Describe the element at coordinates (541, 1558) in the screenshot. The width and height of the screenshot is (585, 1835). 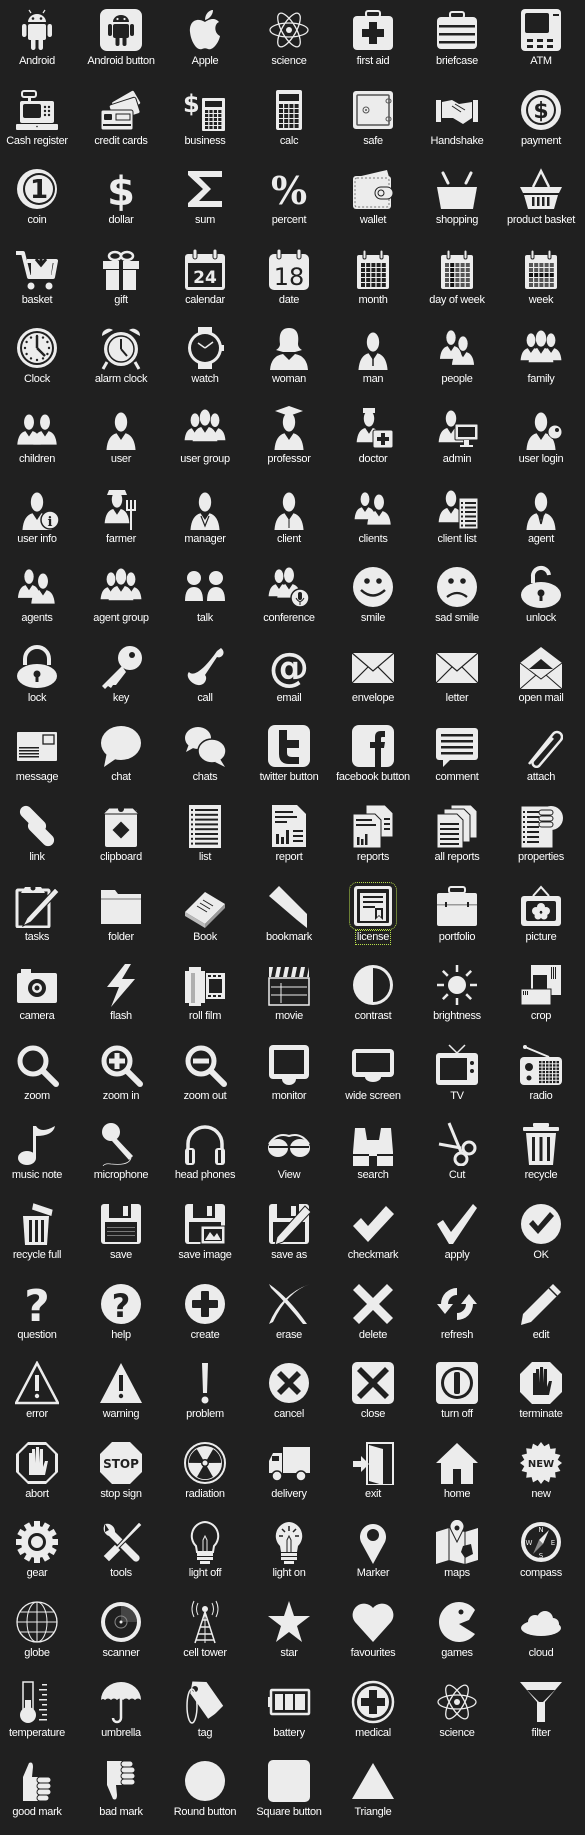
I see `icon-item-compass: N S W Ecompass` at that location.